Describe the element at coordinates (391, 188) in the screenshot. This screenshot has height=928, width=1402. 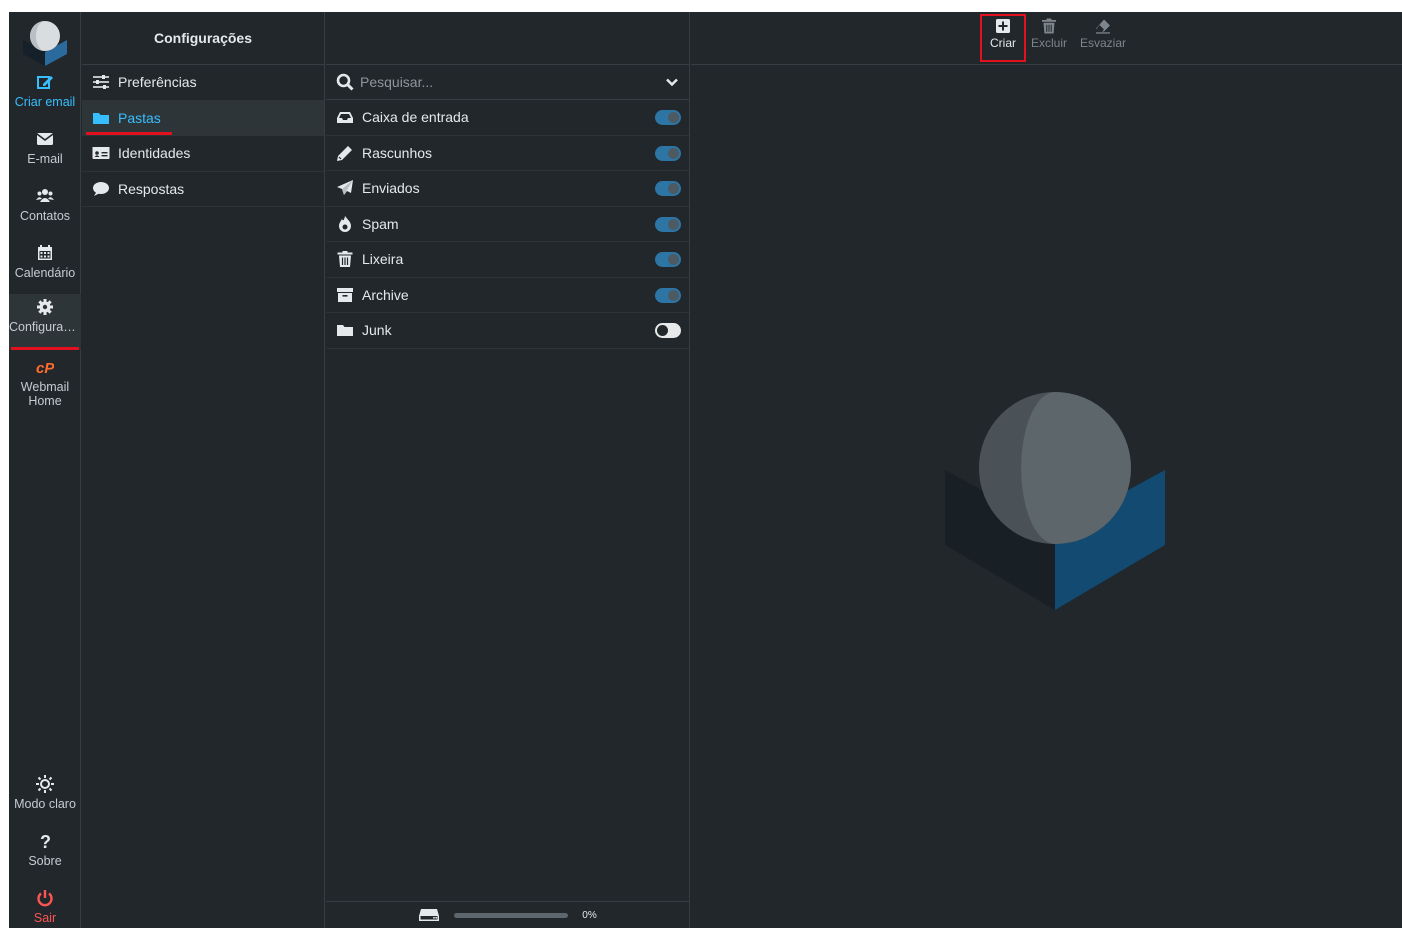
I see `folder-name: Enviados` at that location.